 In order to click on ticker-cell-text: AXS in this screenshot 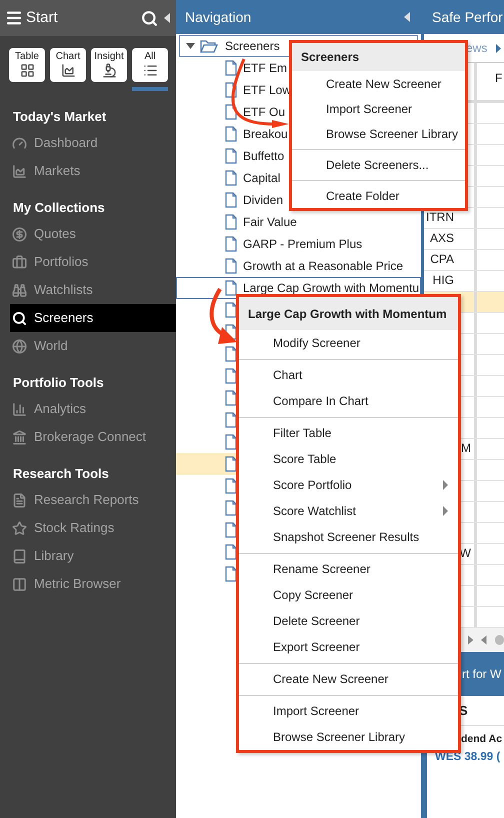, I will do `click(442, 238)`.